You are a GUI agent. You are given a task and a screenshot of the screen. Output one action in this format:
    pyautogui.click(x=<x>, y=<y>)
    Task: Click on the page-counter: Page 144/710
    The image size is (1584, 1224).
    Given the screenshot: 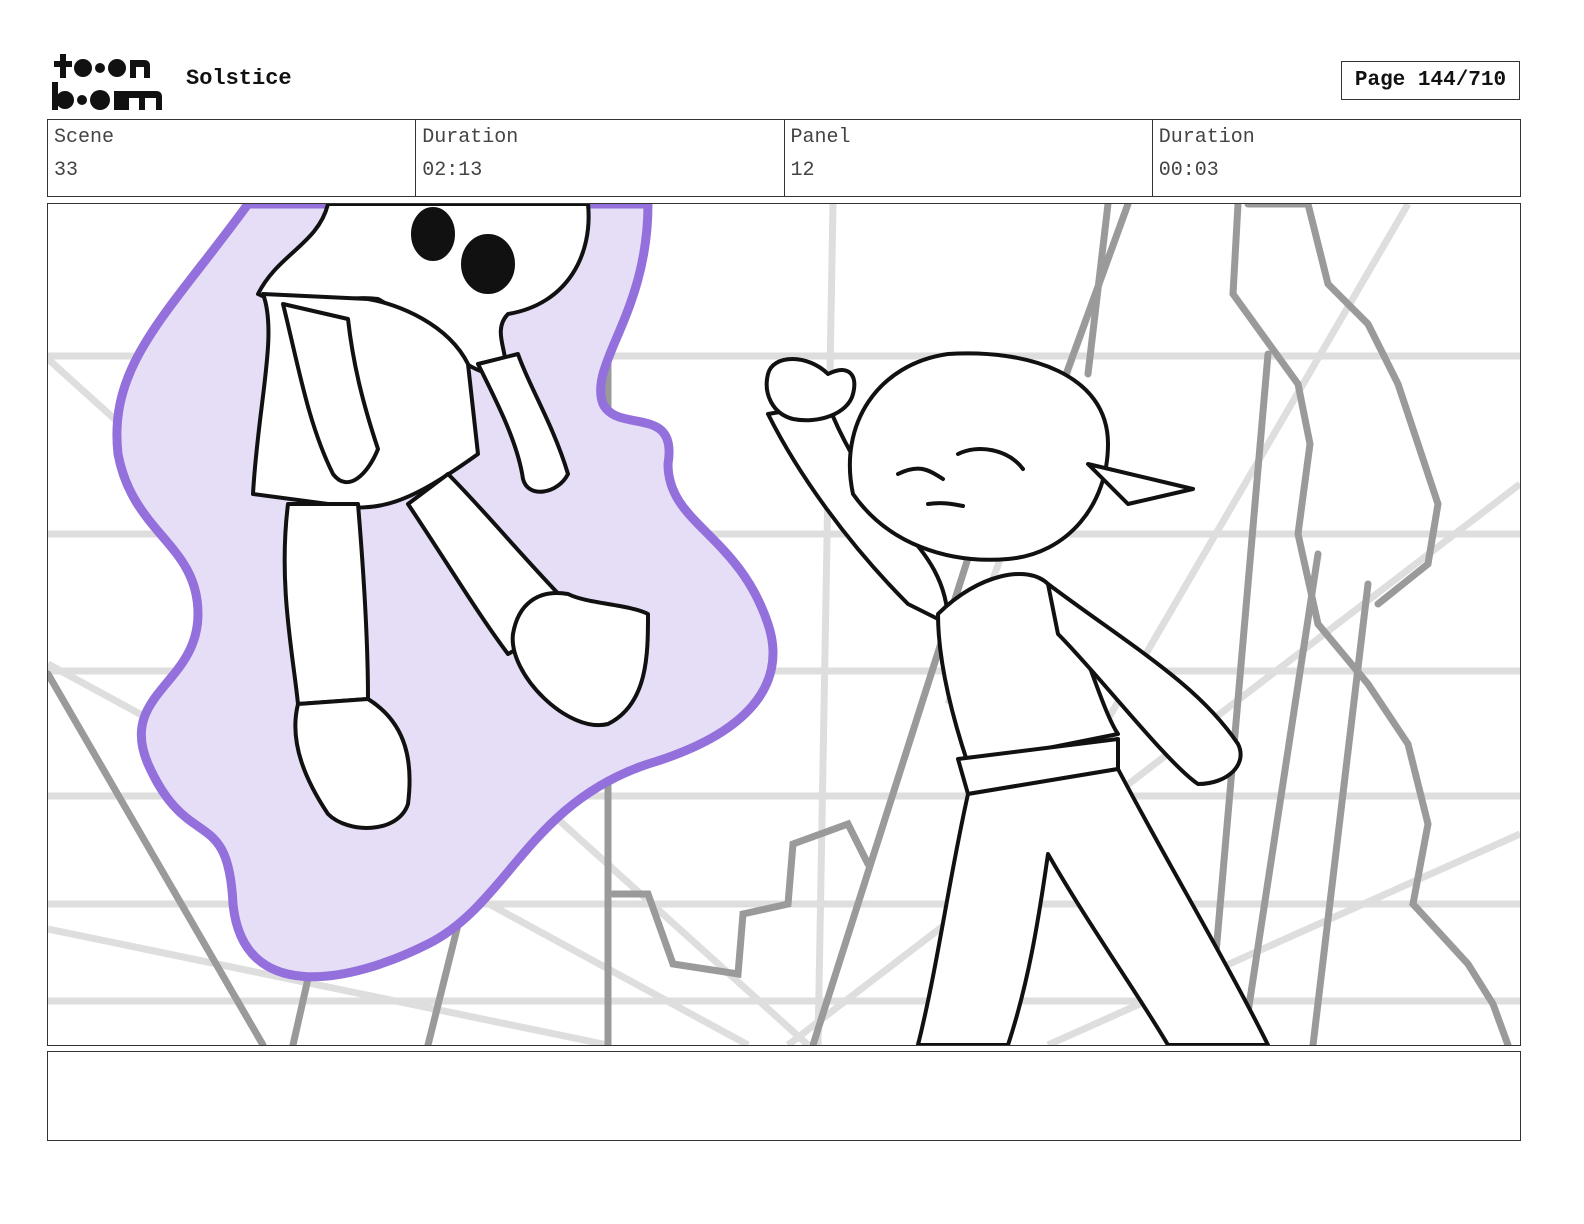 What is the action you would take?
    pyautogui.click(x=1430, y=80)
    